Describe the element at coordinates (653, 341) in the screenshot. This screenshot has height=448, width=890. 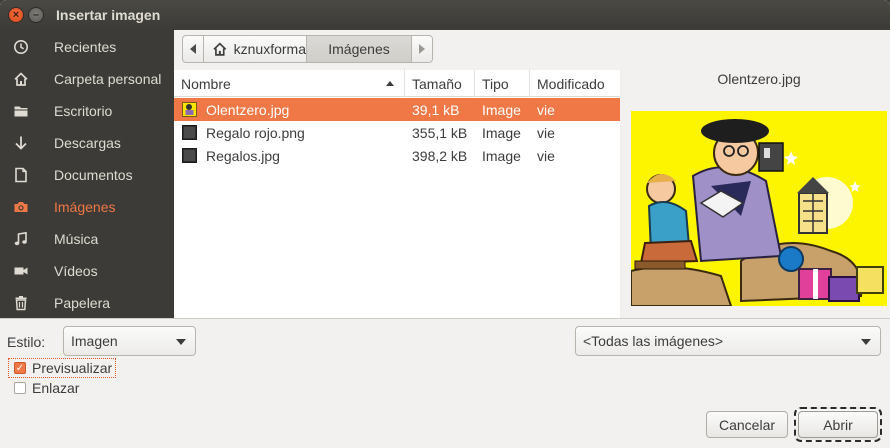
I see `file-filter-value: <Todas las imágenes>` at that location.